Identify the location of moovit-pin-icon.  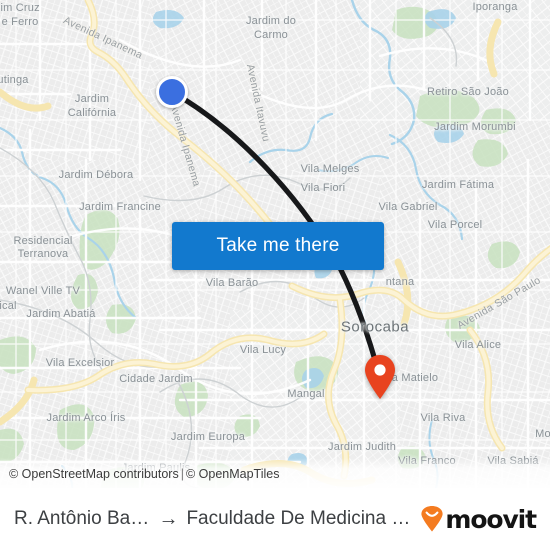
(432, 519).